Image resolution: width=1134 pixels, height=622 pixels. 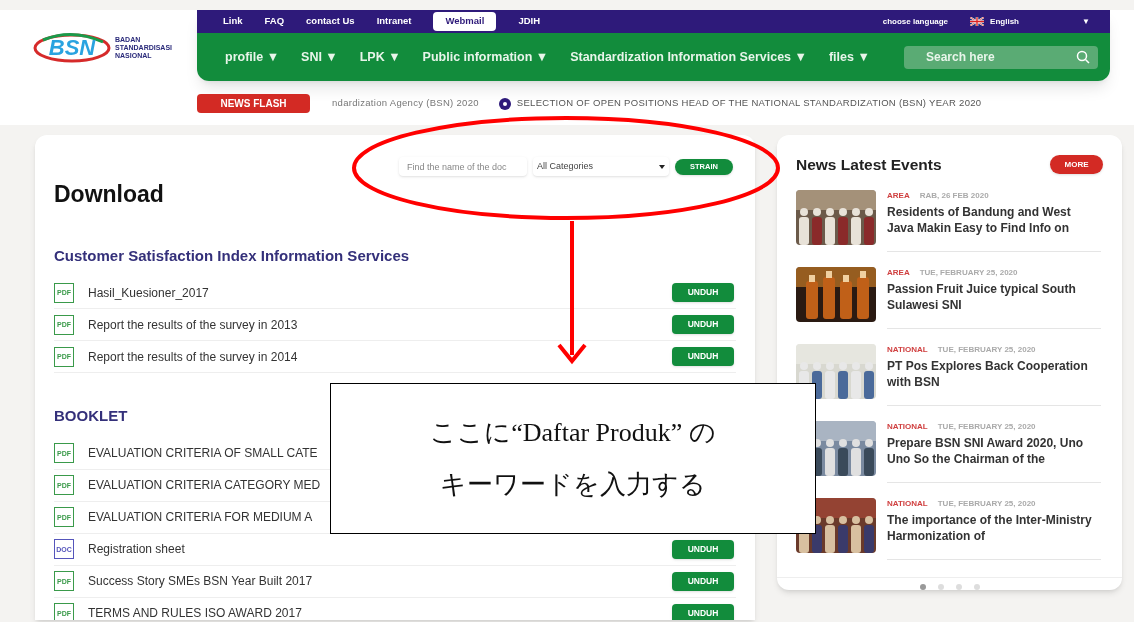 What do you see at coordinates (463, 166) in the screenshot?
I see `document-search-field: Find the name of the doc` at bounding box center [463, 166].